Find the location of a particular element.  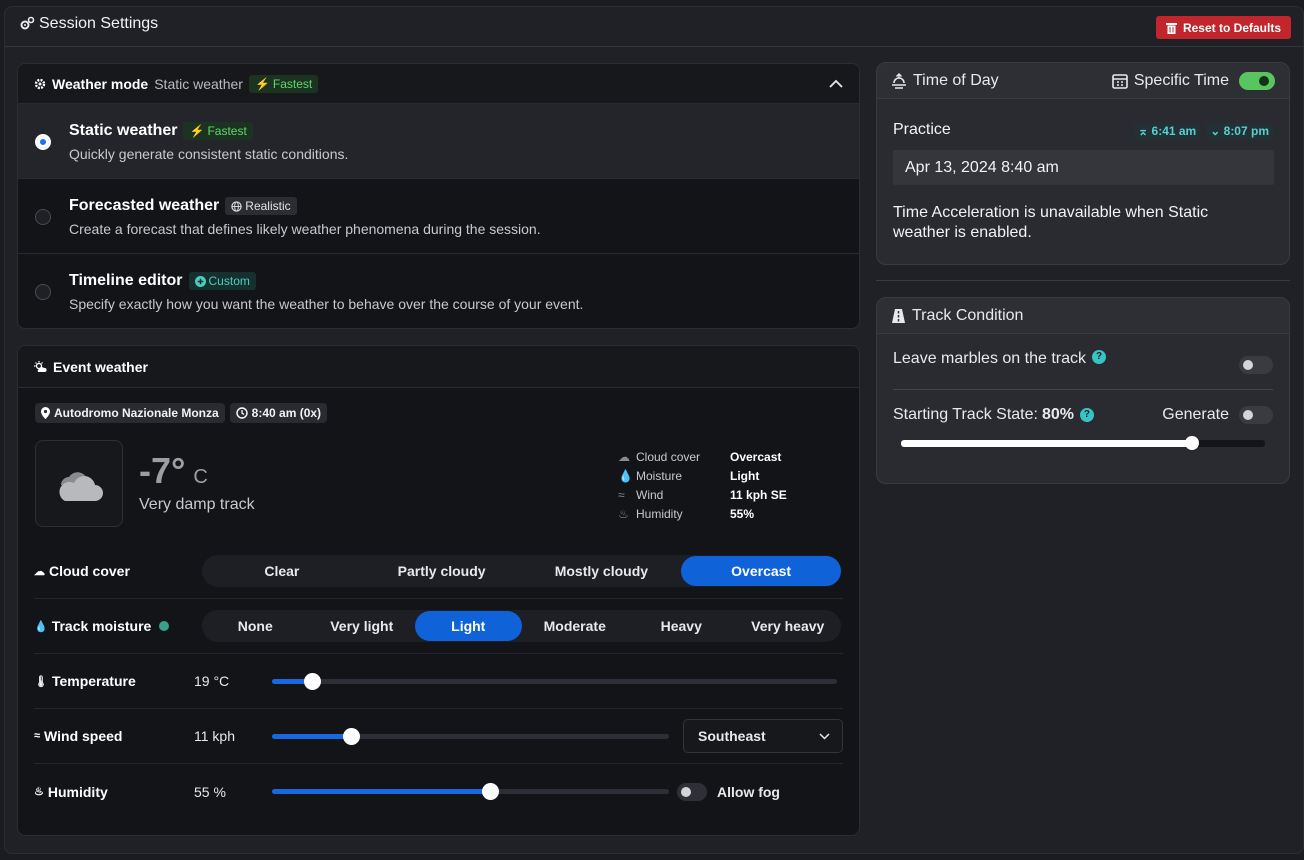

badge-label: Realistic is located at coordinates (268, 206).